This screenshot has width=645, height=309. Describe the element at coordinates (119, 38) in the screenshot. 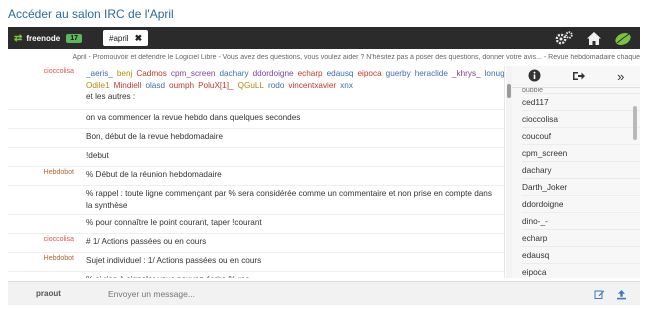

I see `channel-label: #april` at that location.